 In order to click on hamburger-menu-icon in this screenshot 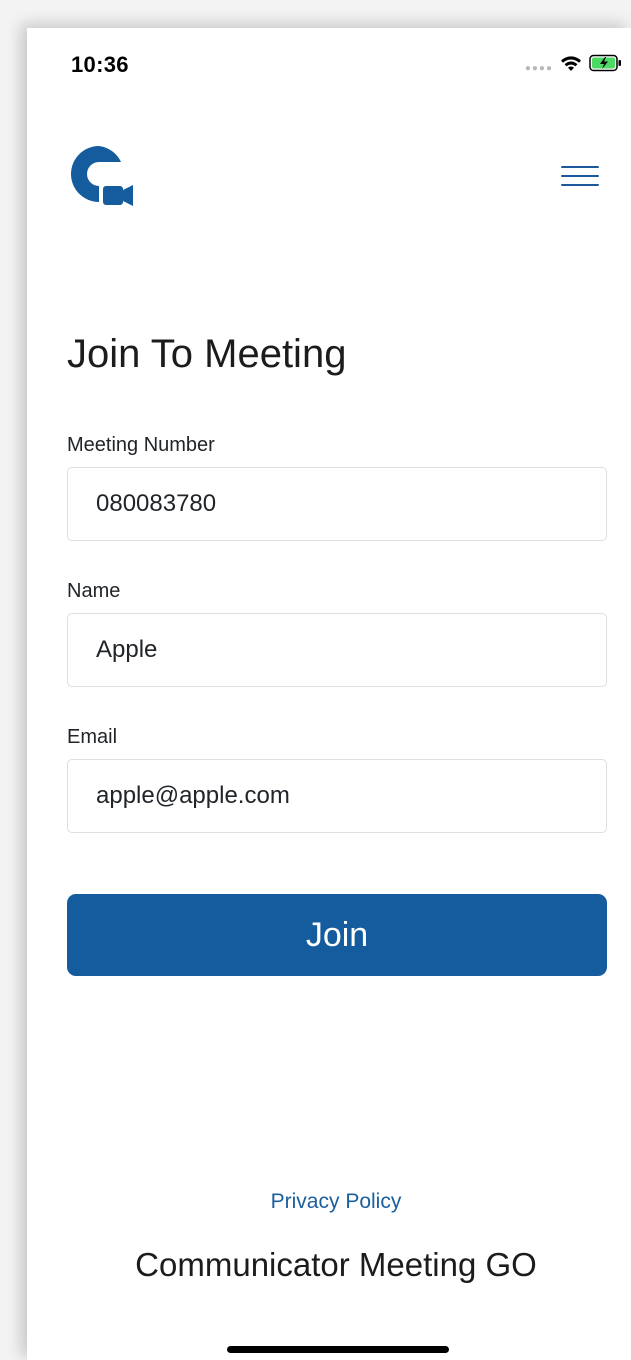, I will do `click(580, 180)`.